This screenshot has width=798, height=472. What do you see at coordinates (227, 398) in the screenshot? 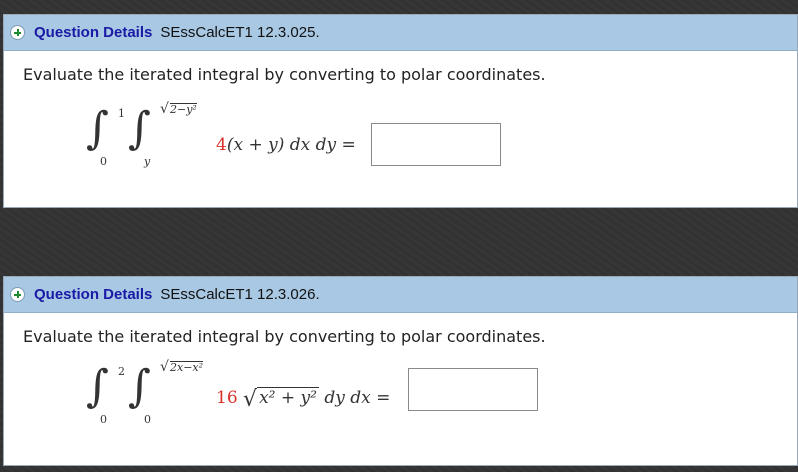
I see `integrand-coefficient: 16` at bounding box center [227, 398].